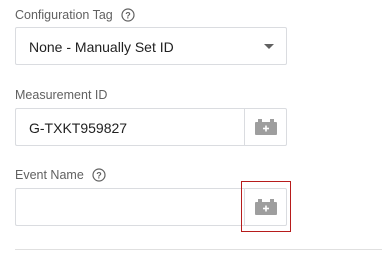 This screenshot has height=253, width=382. I want to click on configuration-tag-label-row: Configuration Tag ?, so click(75, 15).